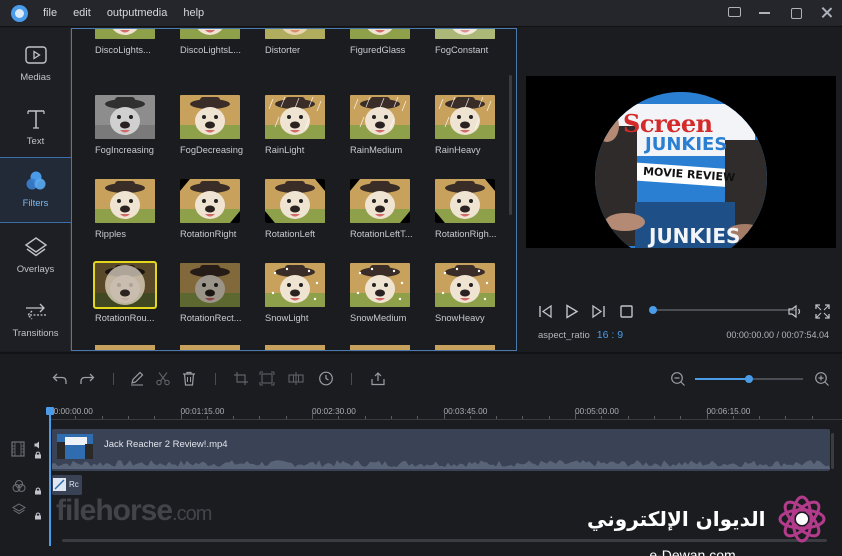 The image size is (842, 556). I want to click on filter-item: RainMedium, so click(386, 125).